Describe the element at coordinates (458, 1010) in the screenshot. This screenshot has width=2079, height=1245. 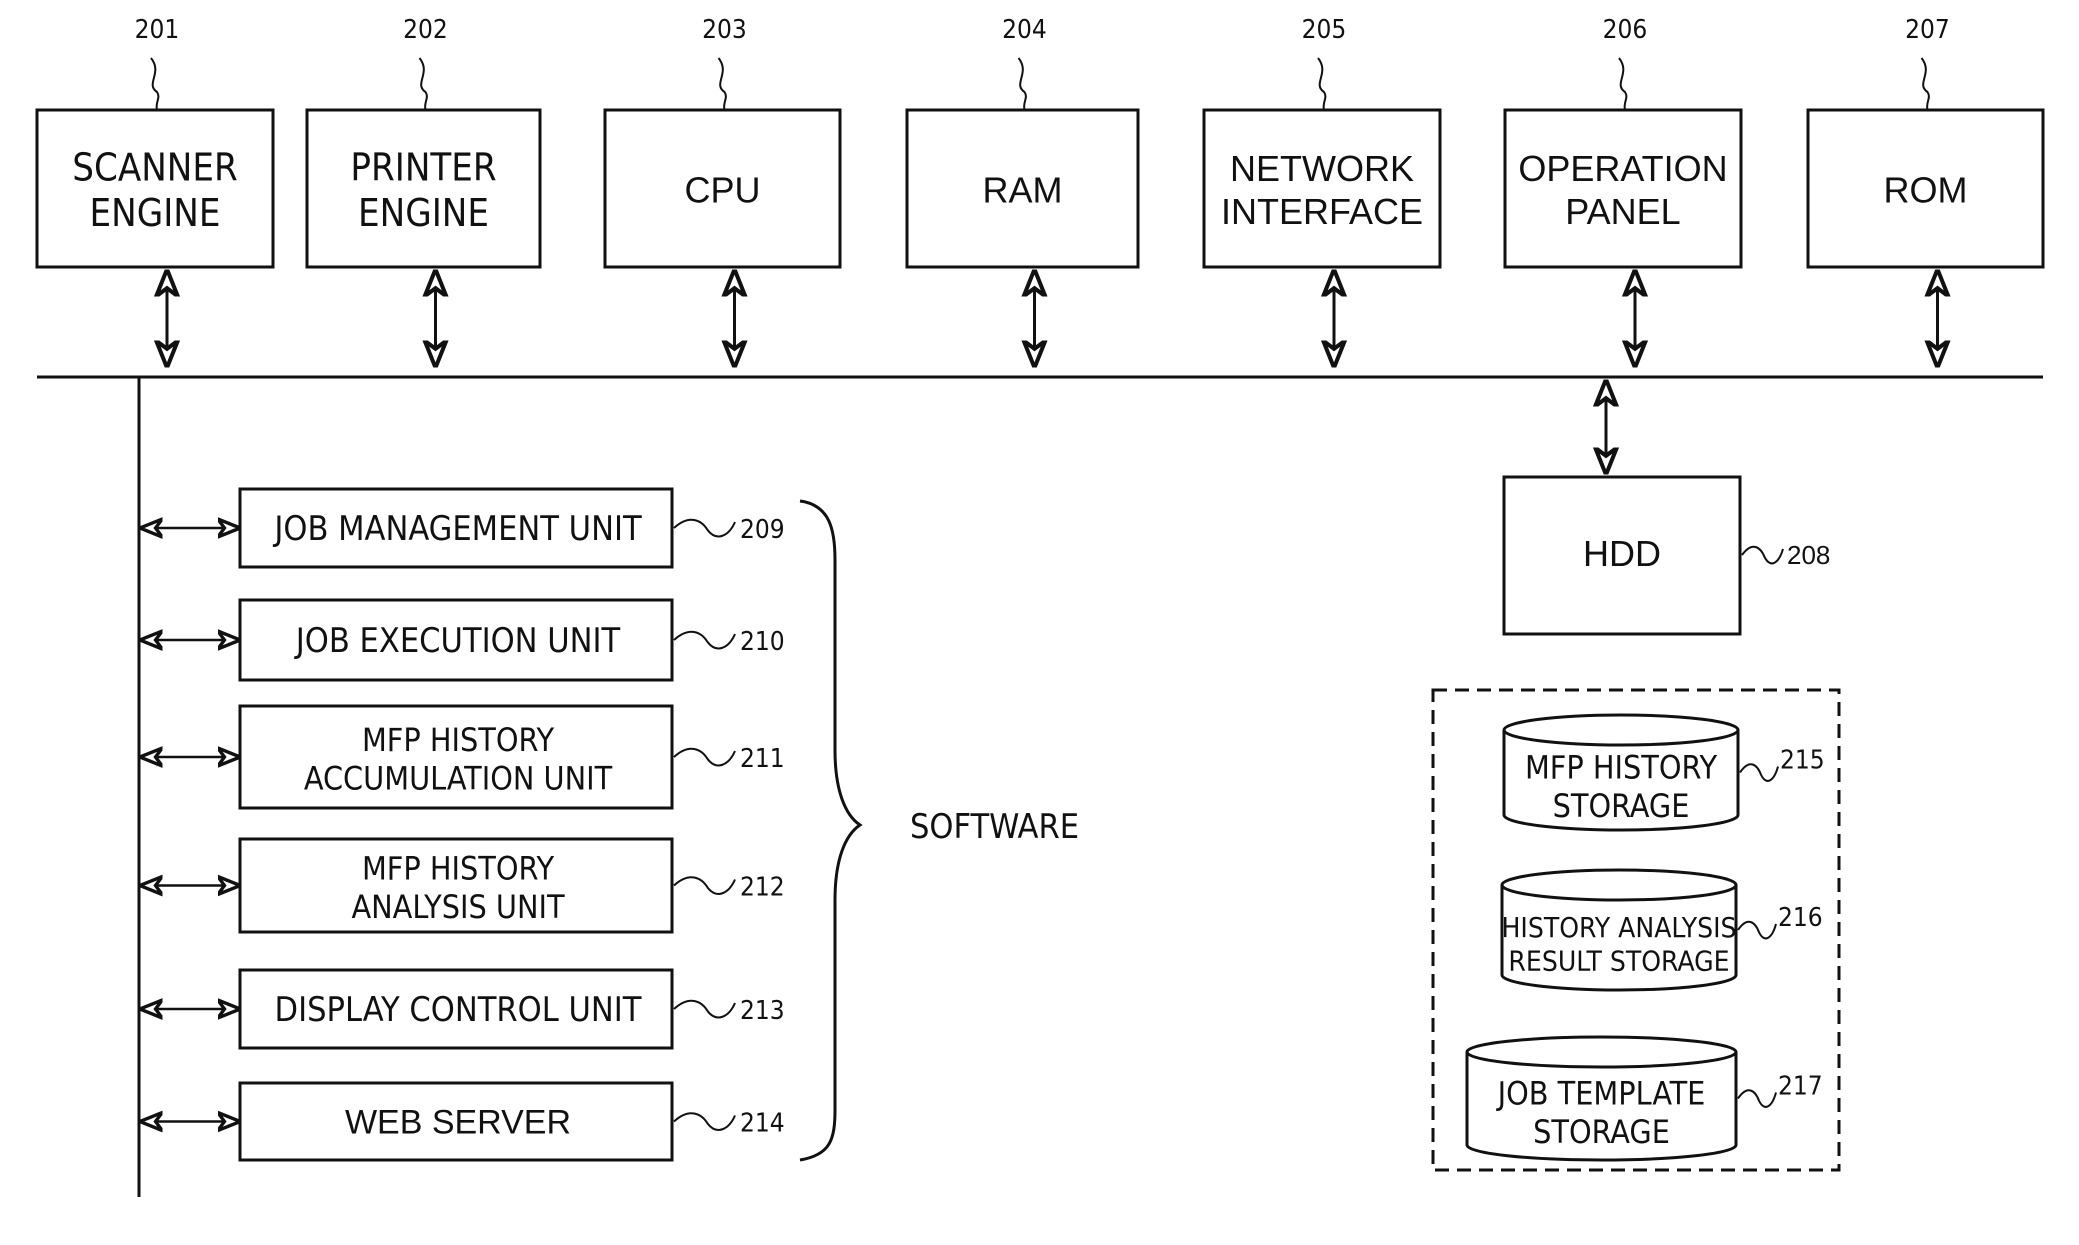
I see `unit-label-line: DISPLAY CONTROL UNIT` at that location.